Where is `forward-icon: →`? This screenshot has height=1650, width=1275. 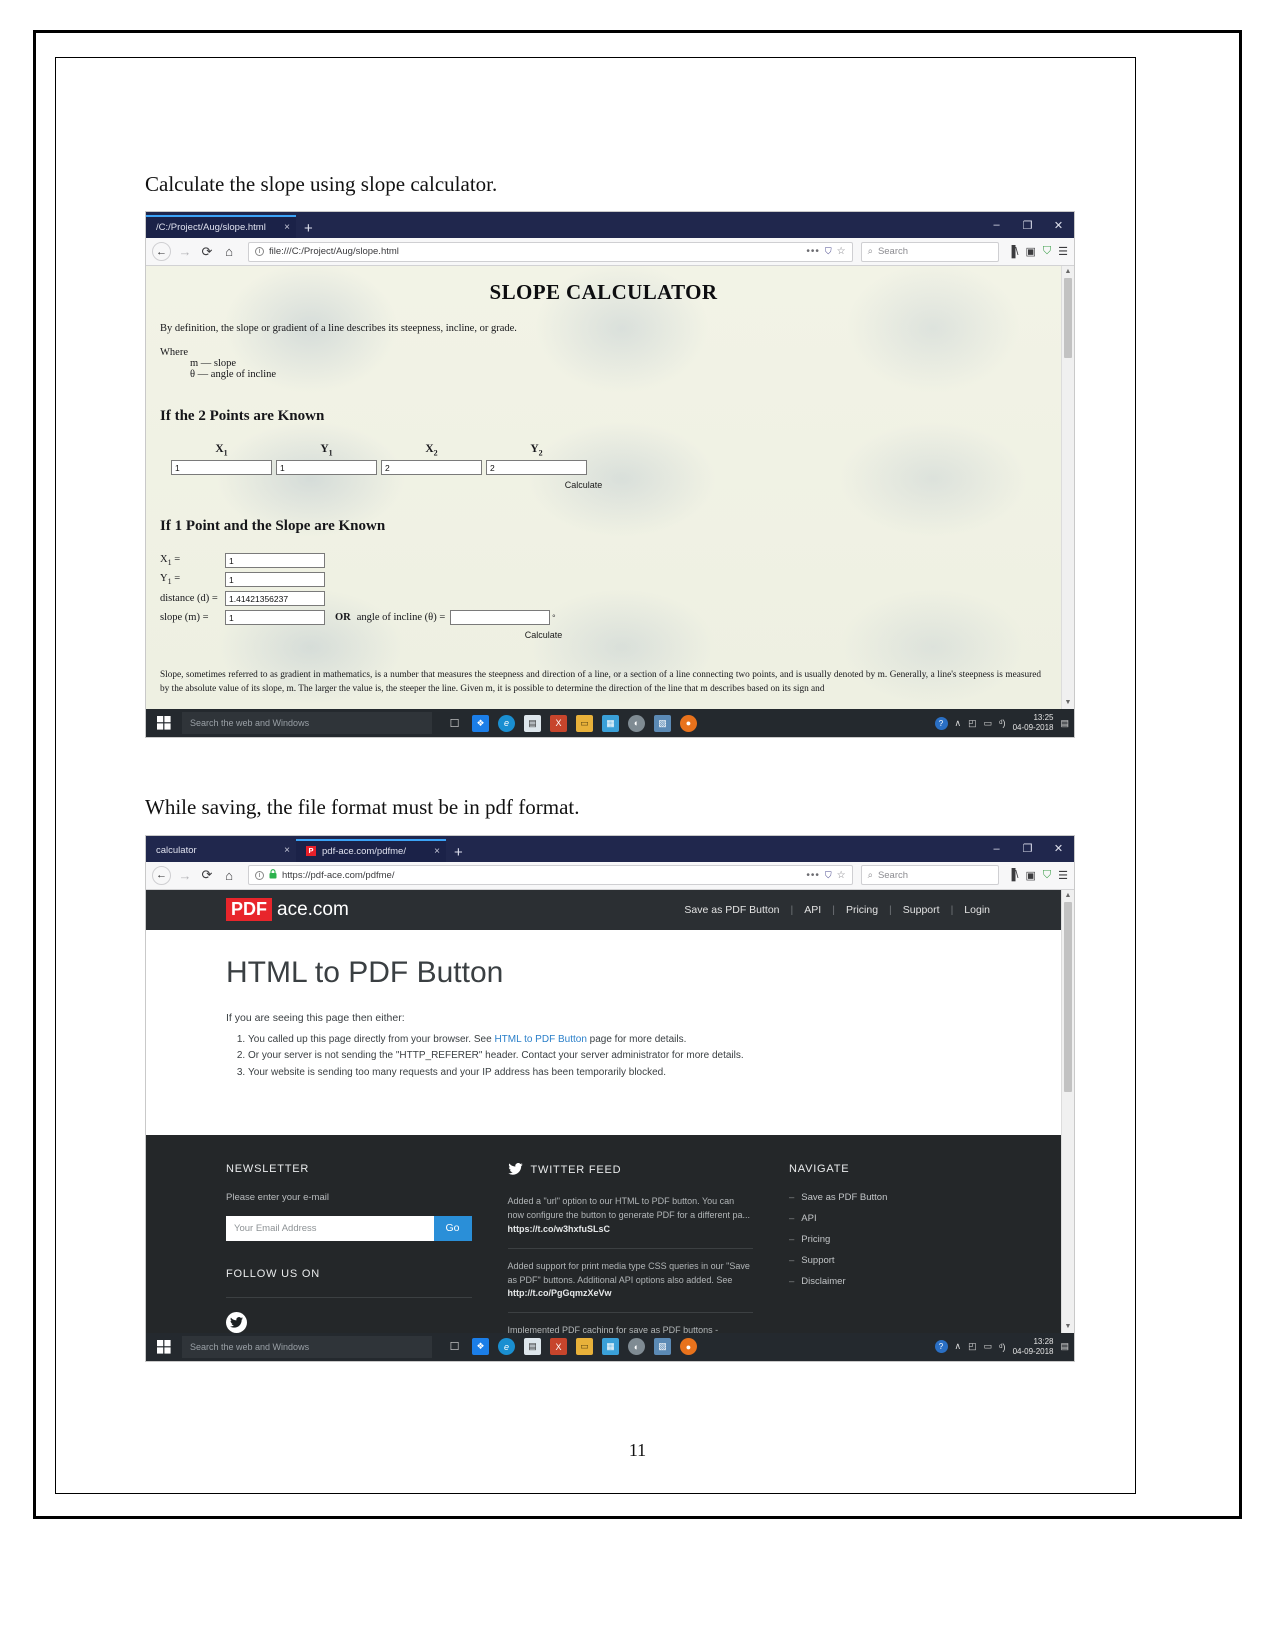 forward-icon: → is located at coordinates (185, 252).